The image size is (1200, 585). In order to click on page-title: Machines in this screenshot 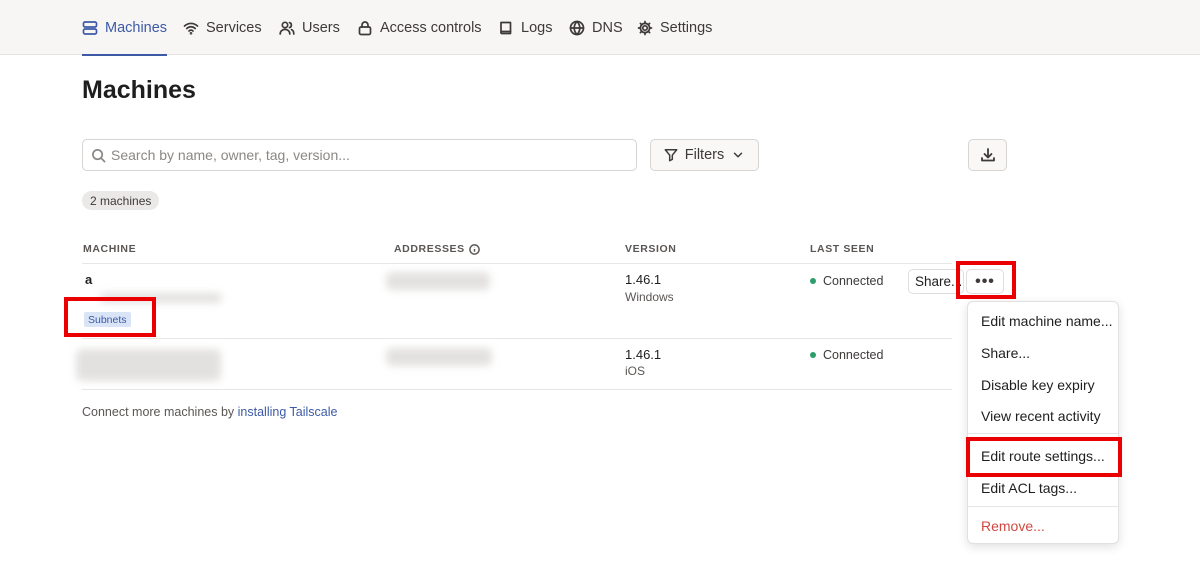, I will do `click(139, 90)`.